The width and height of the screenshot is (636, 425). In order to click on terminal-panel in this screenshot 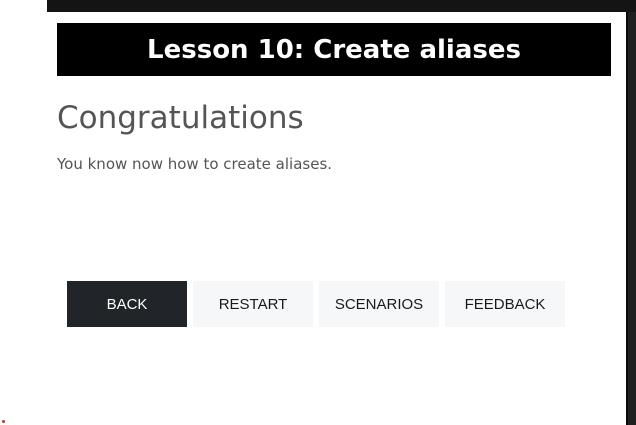, I will do `click(631, 218)`.